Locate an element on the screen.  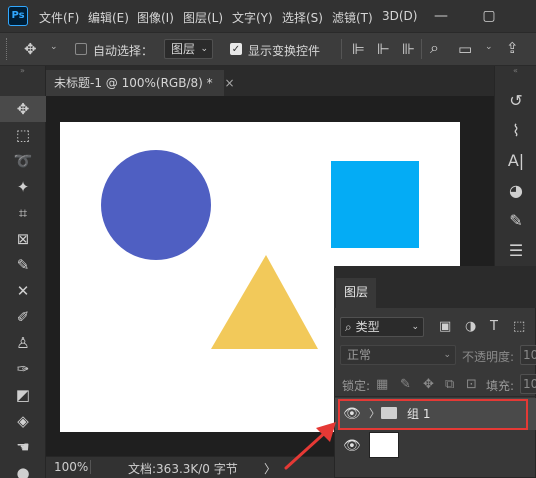
character-panel-icon: A| is located at coordinates (515, 161).